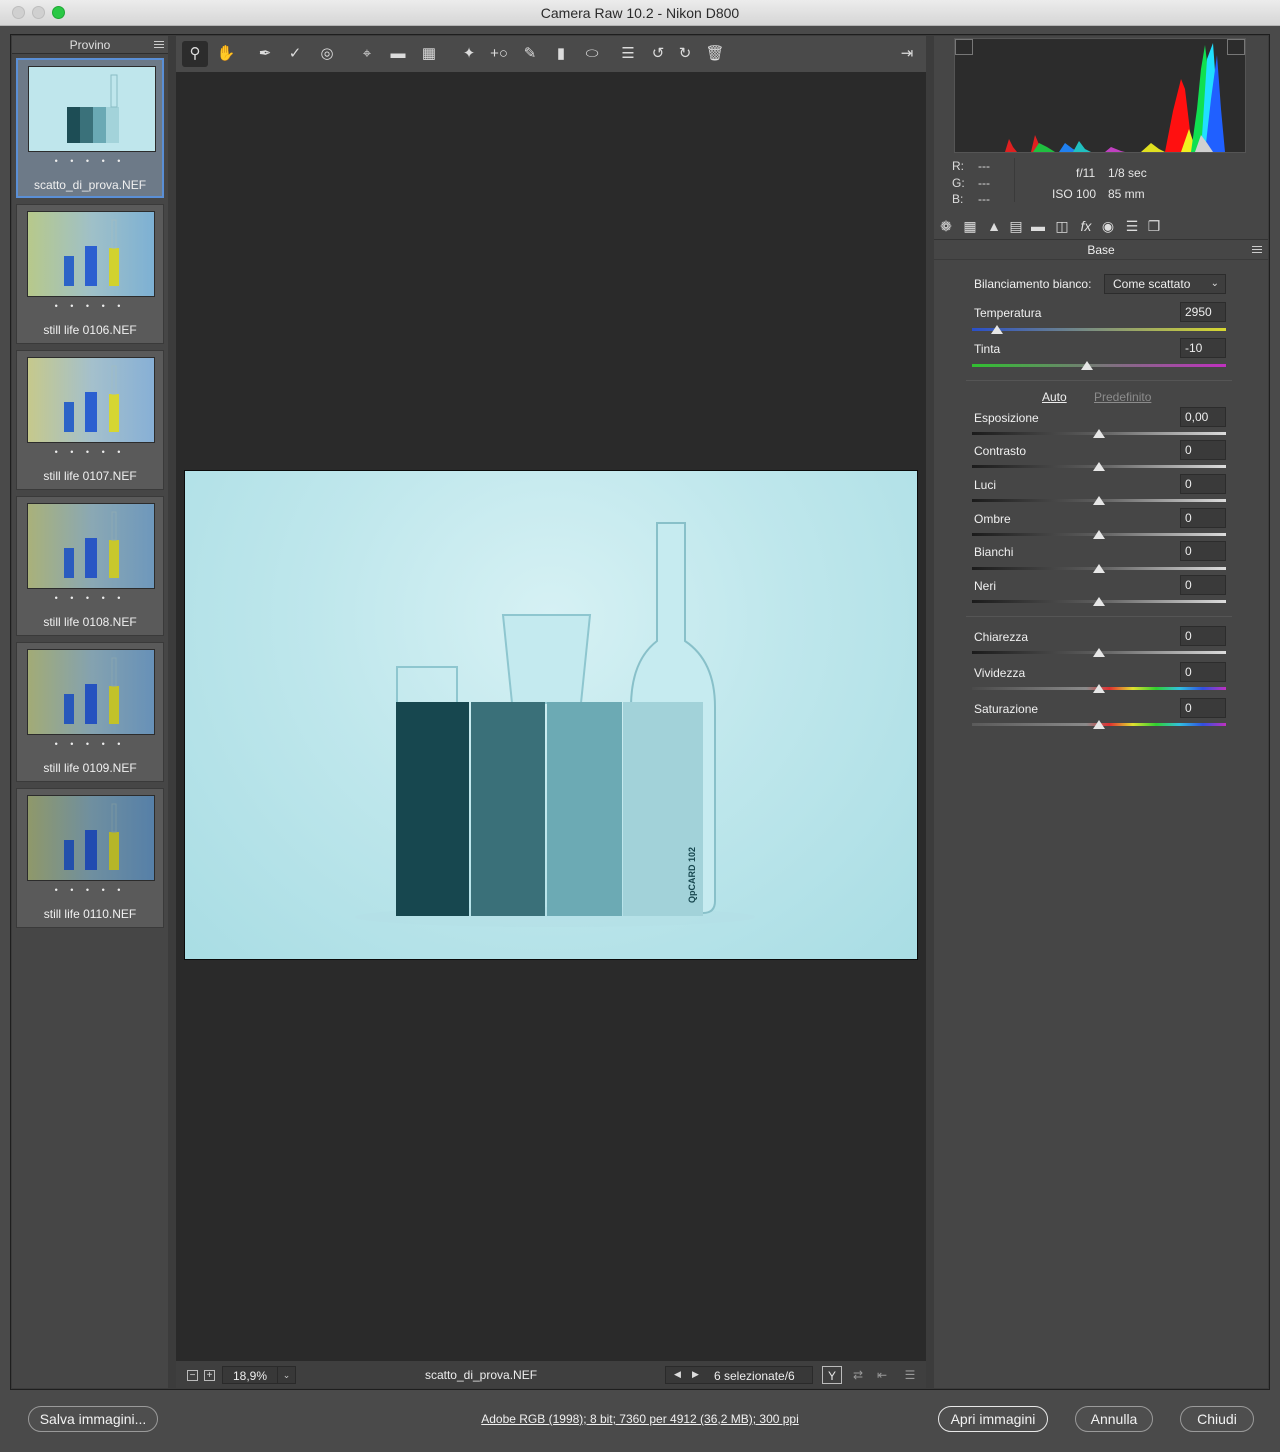 The image size is (1280, 1452). What do you see at coordinates (195, 54) in the screenshot?
I see `zoom-icon: ⚲` at bounding box center [195, 54].